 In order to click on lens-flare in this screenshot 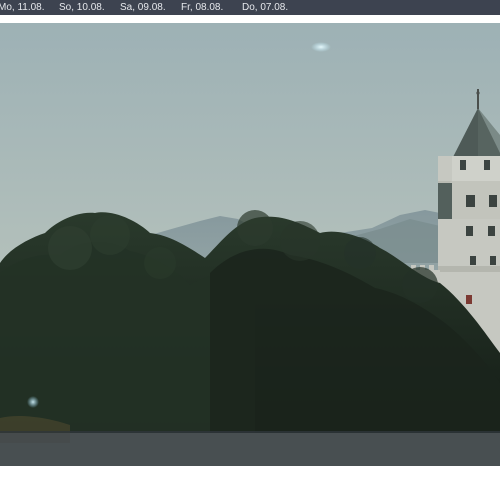, I will do `click(321, 47)`.